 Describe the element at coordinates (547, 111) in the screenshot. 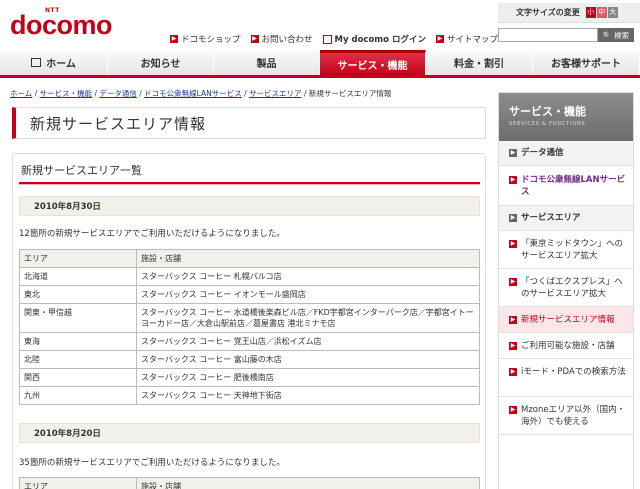

I see `sidebar-title: サービス・機能` at that location.